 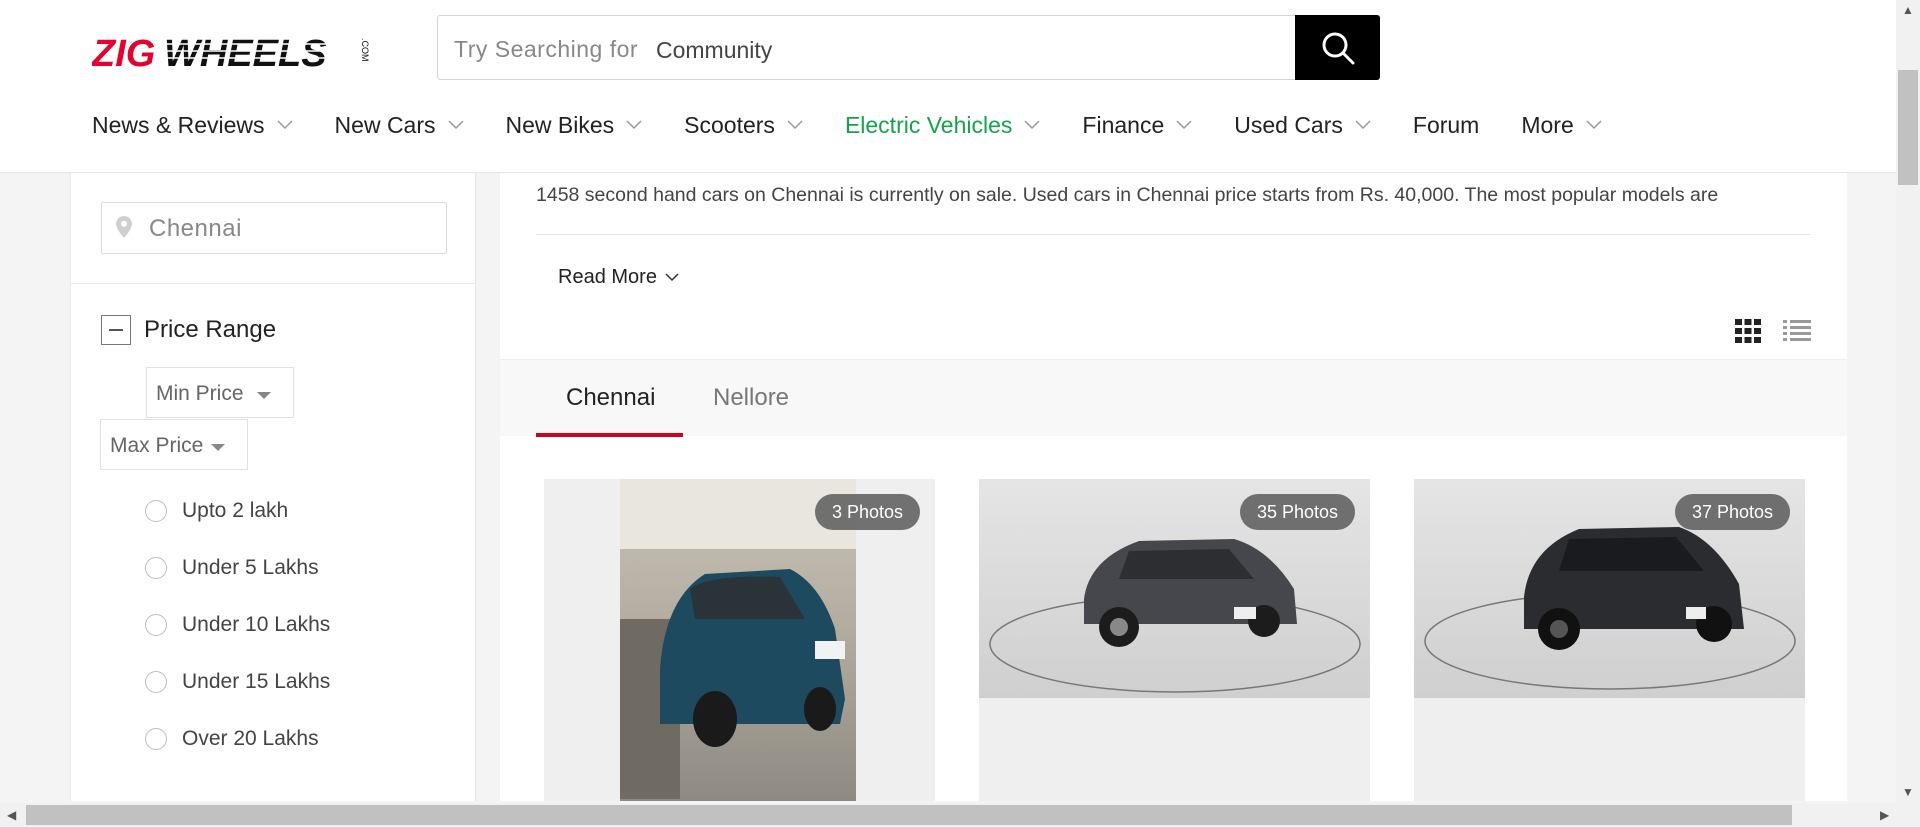 I want to click on nav-scooters: Scooters, so click(x=743, y=125).